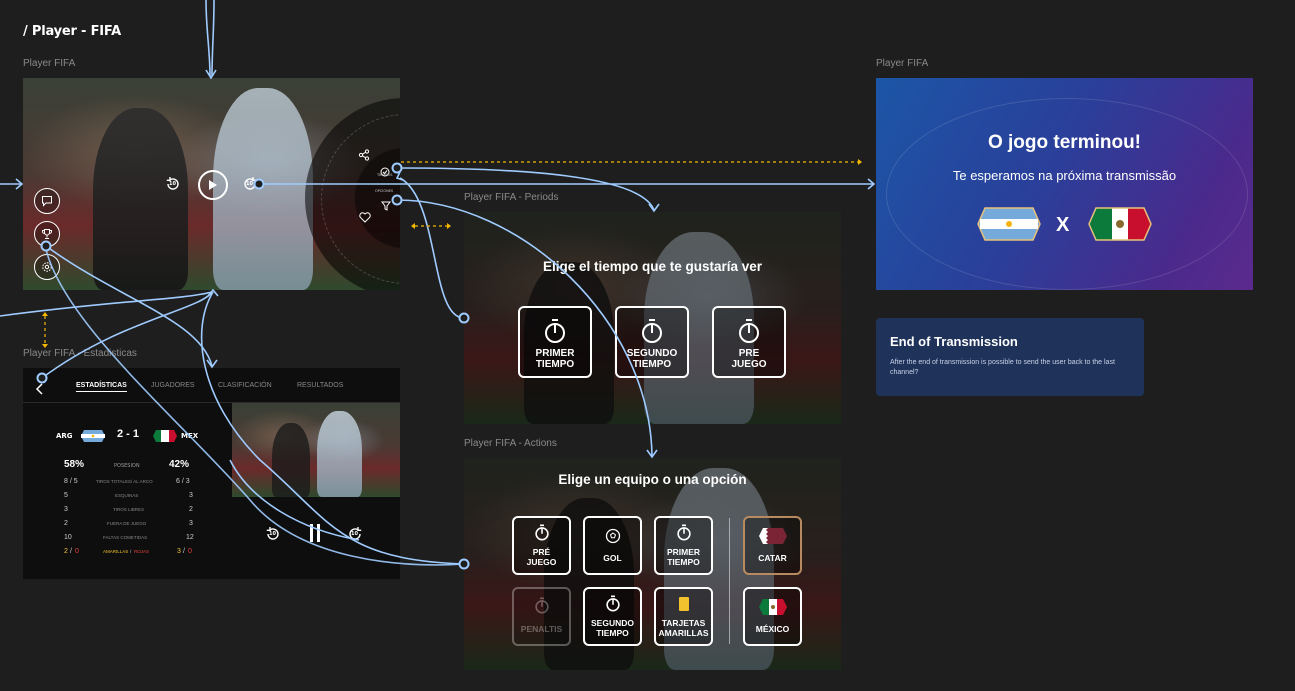 The image size is (1295, 691). What do you see at coordinates (612, 558) in the screenshot?
I see `action-option-line1: GOL` at bounding box center [612, 558].